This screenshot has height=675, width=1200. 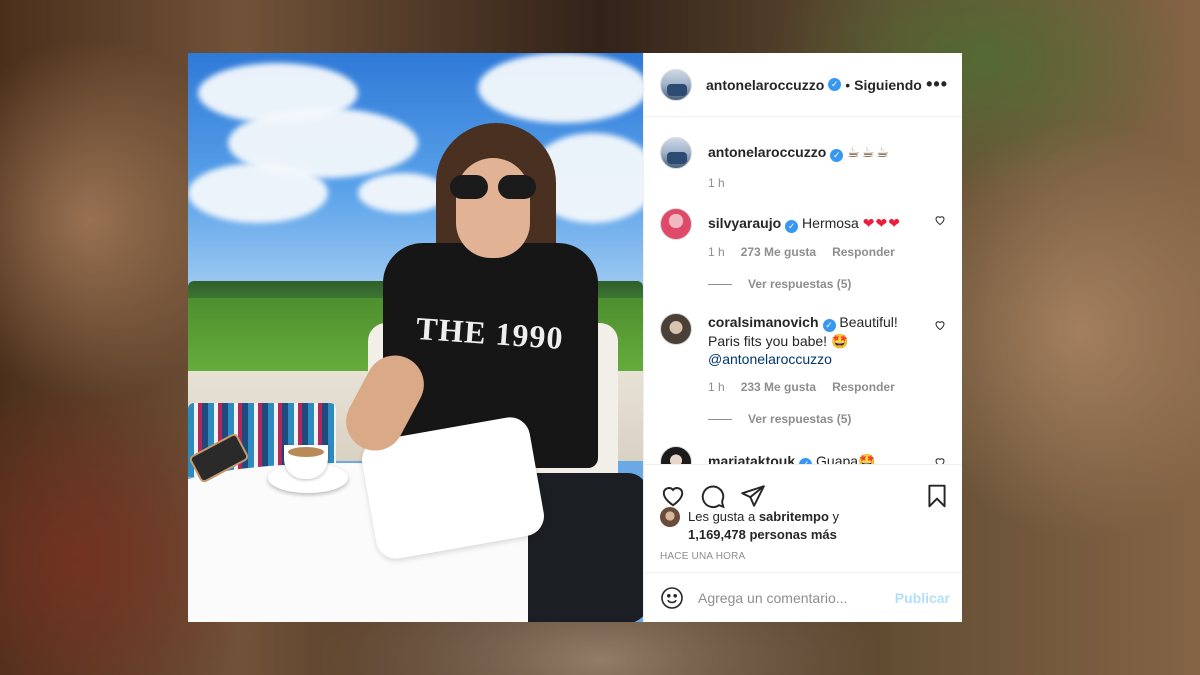 What do you see at coordinates (796, 597) in the screenshot?
I see `comment-input` at bounding box center [796, 597].